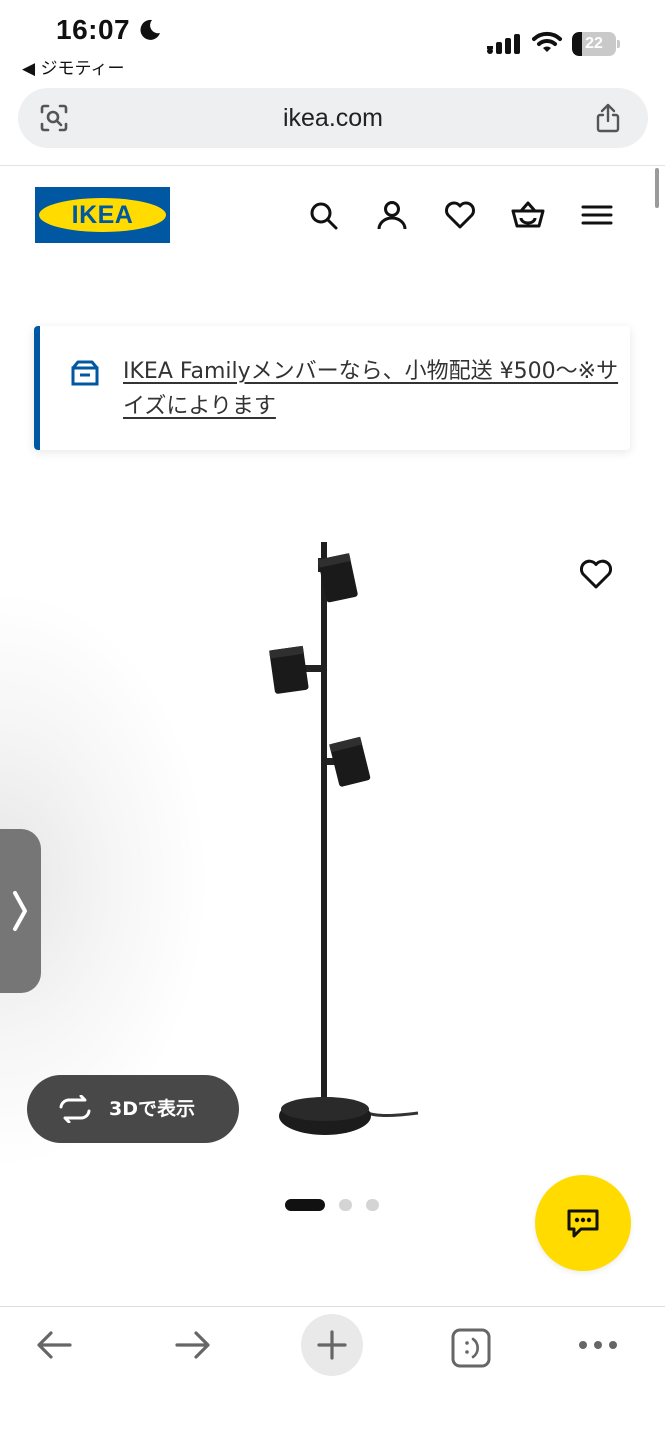 This screenshot has height=1440, width=665. I want to click on wifi-icon, so click(547, 41).